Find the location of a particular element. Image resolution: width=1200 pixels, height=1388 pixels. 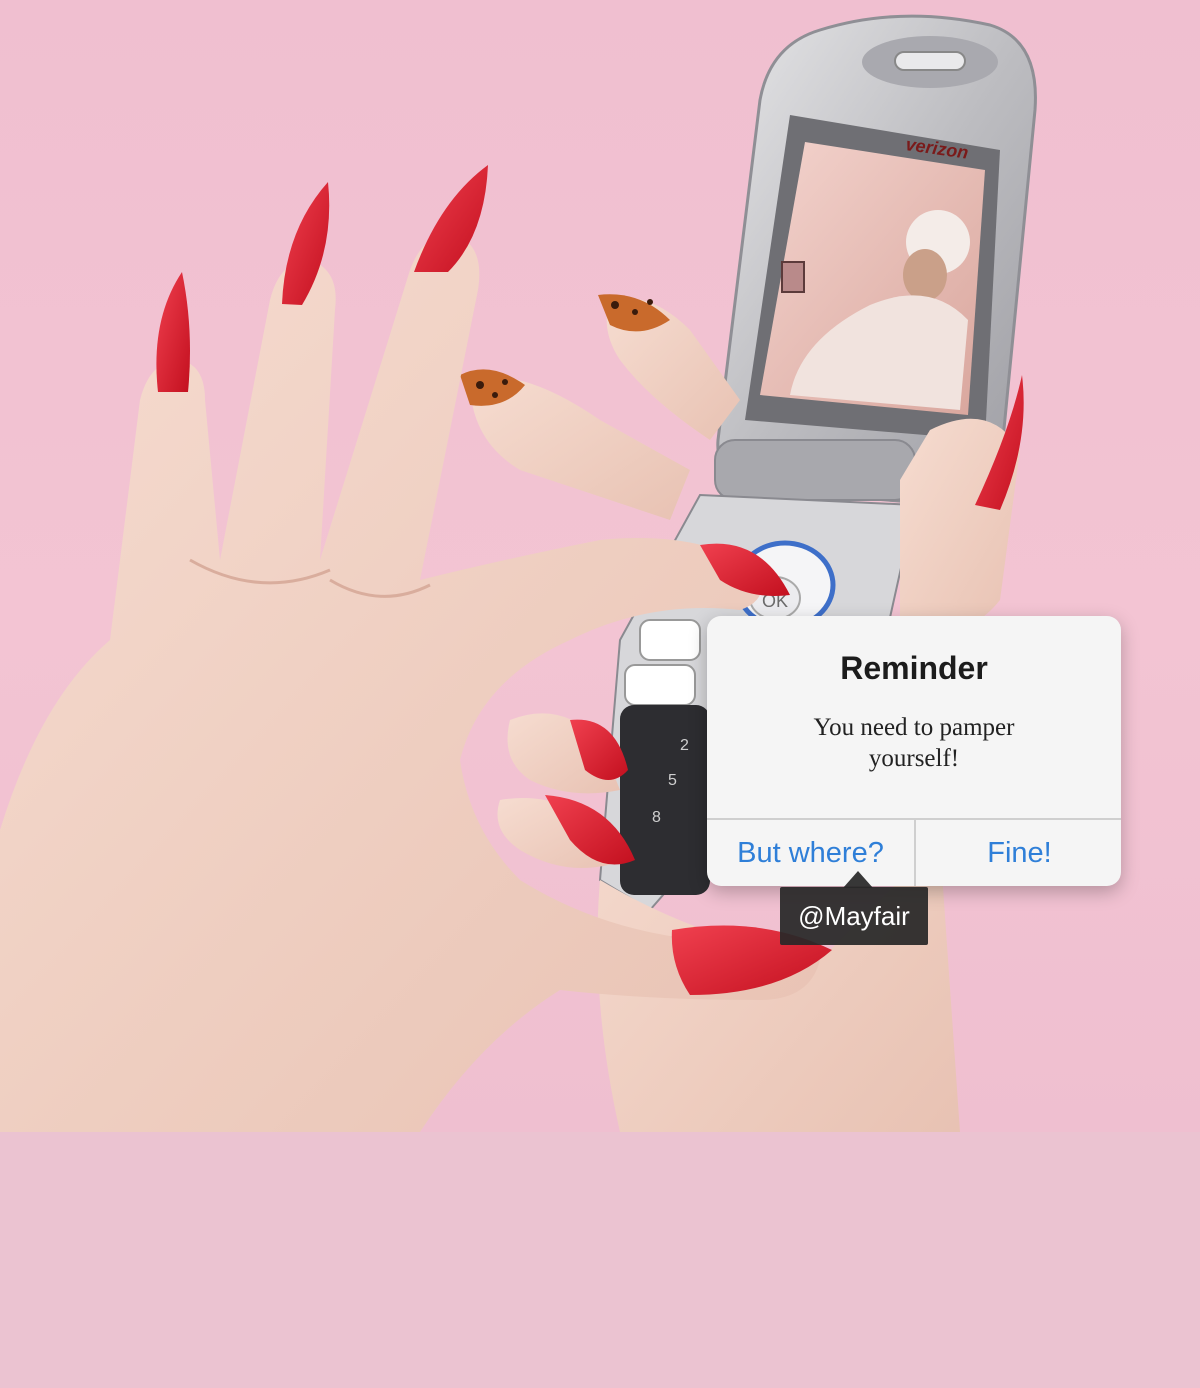

keypad-digit-8: 8 is located at coordinates (656, 817).